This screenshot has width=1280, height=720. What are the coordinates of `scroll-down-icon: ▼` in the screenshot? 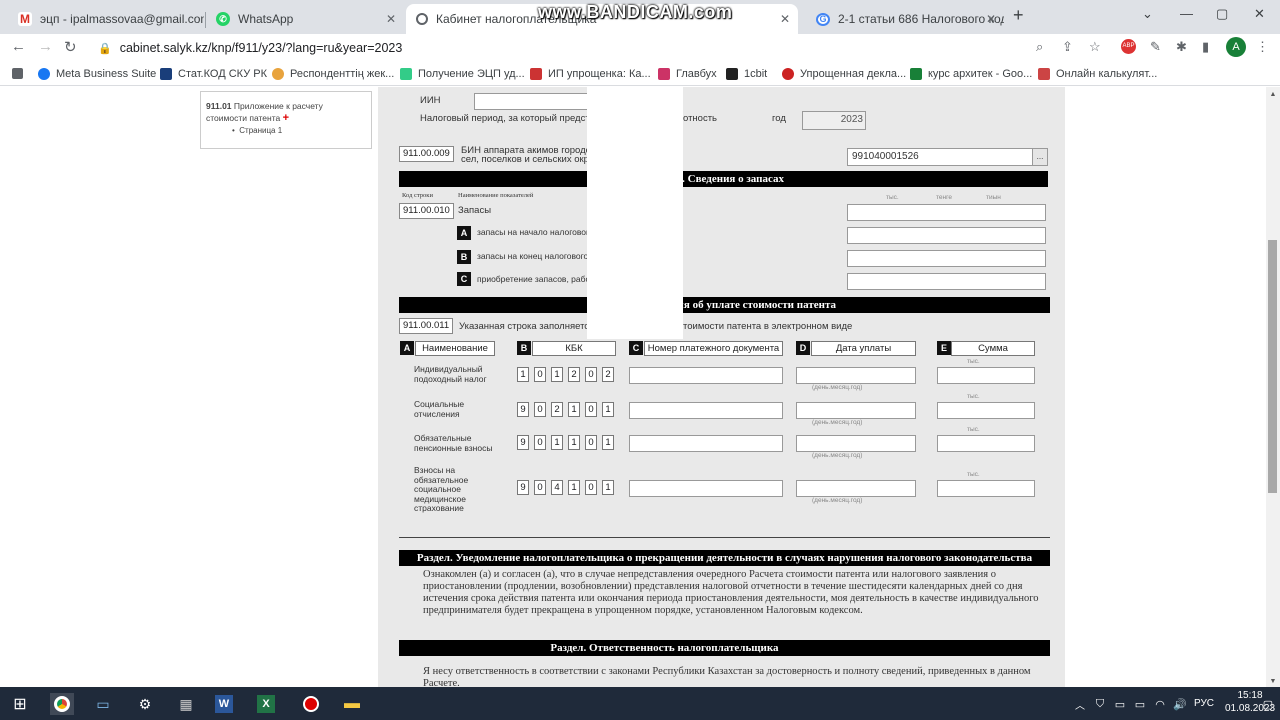 It's located at (1273, 681).